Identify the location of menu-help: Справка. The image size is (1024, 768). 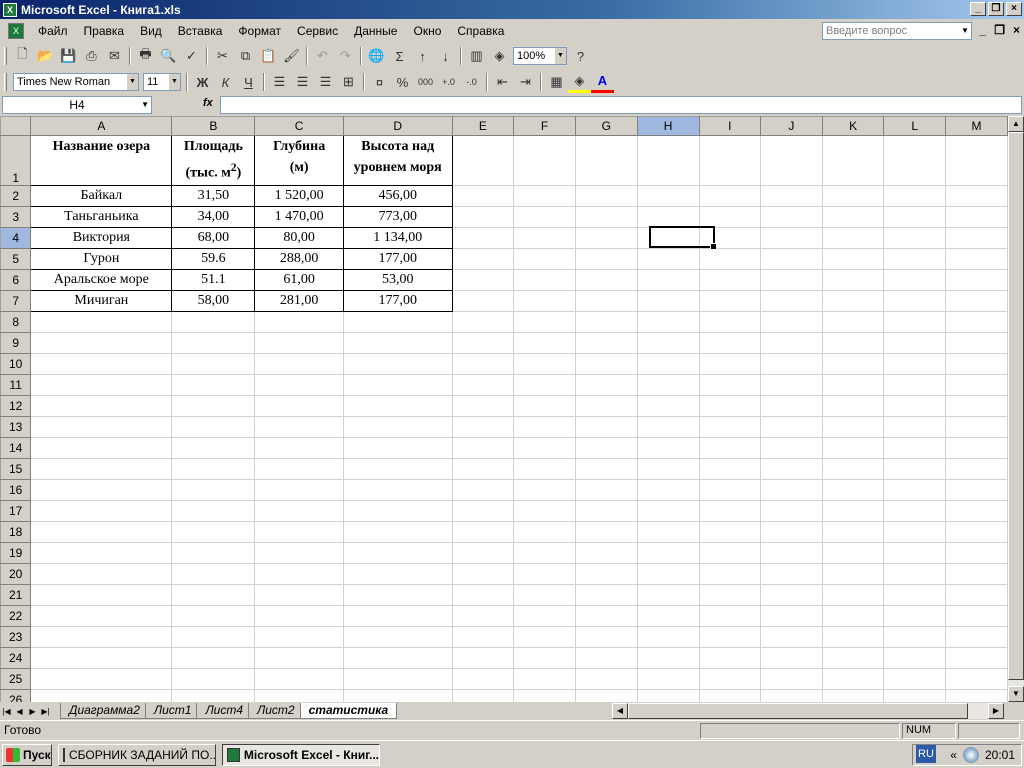
(480, 31).